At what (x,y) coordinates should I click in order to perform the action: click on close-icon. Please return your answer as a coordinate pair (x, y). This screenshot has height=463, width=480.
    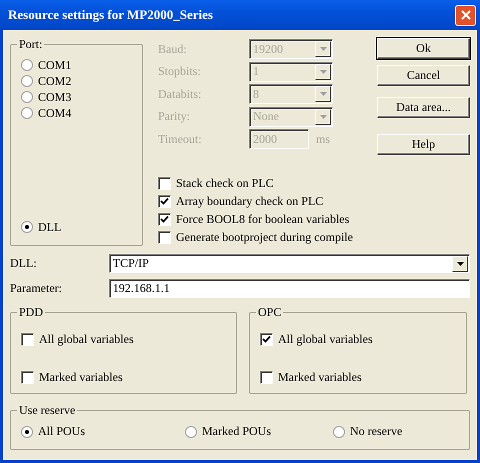
    Looking at the image, I should click on (465, 15).